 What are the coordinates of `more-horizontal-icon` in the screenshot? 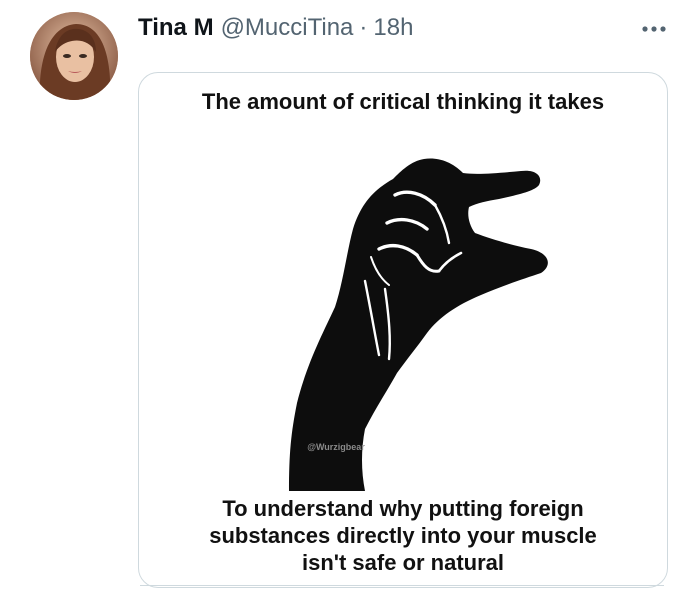 It's located at (654, 29).